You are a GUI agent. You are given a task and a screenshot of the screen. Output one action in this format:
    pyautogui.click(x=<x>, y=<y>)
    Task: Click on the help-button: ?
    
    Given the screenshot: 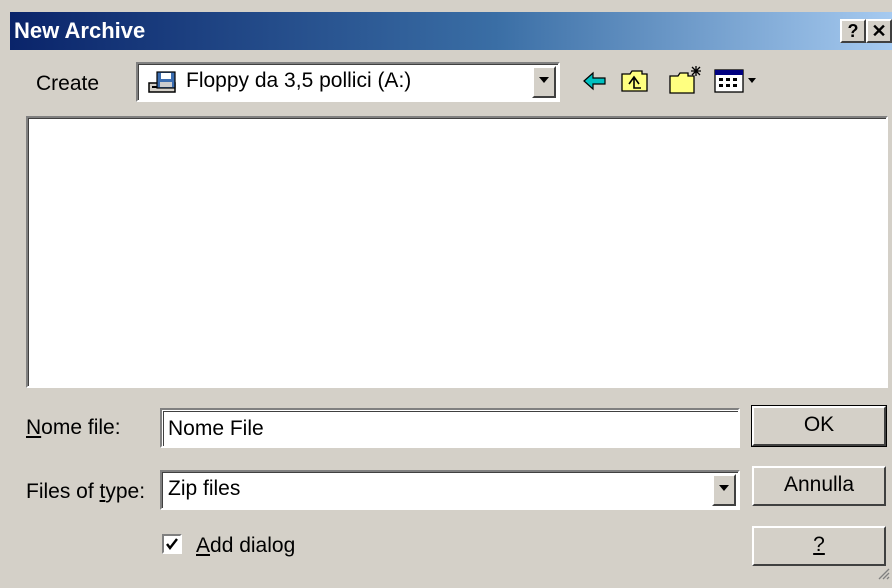 What is the action you would take?
    pyautogui.click(x=819, y=546)
    